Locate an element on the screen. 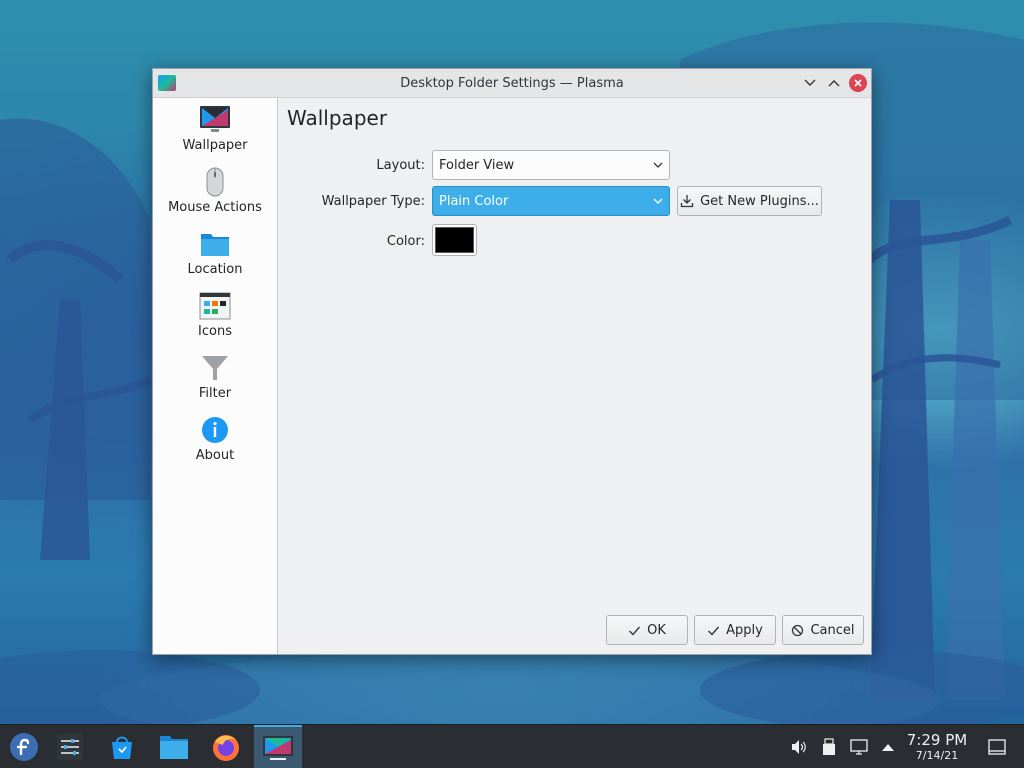 Image resolution: width=1024 pixels, height=768 pixels. network-icon is located at coordinates (859, 747).